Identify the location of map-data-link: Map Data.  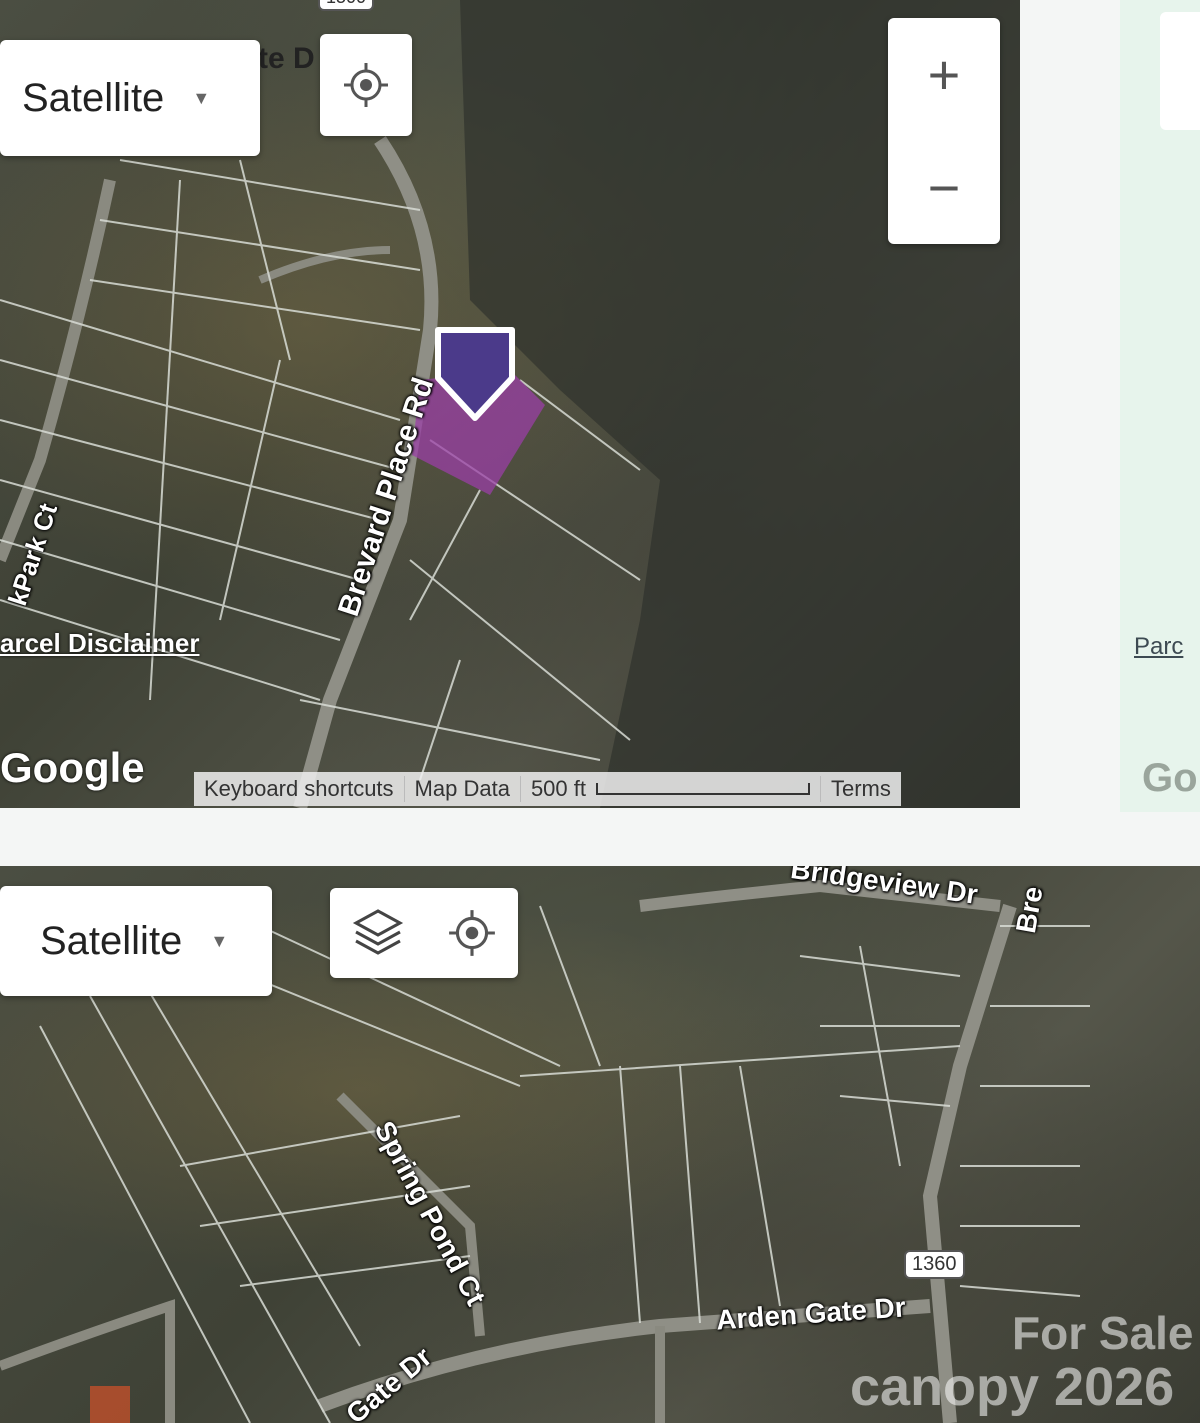
(463, 789).